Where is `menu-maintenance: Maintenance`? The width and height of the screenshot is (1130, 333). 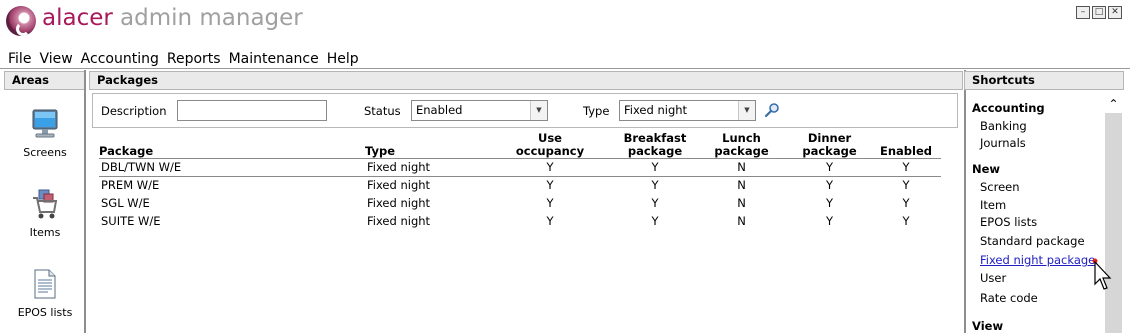 menu-maintenance: Maintenance is located at coordinates (278, 59).